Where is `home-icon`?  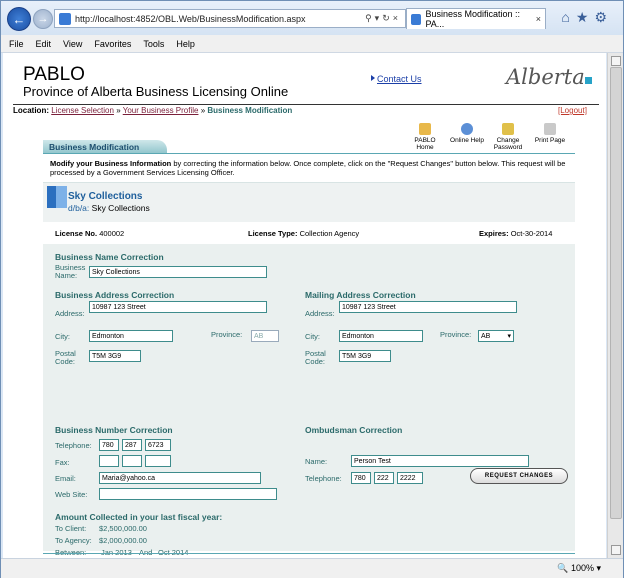
home-icon is located at coordinates (425, 129).